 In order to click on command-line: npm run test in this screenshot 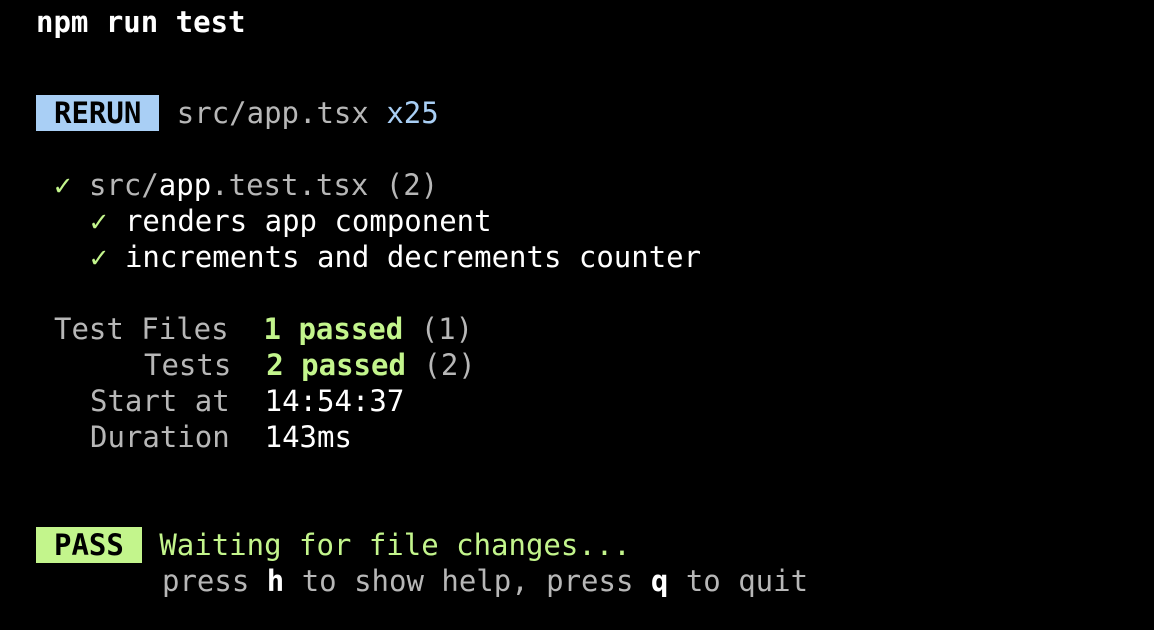, I will do `click(141, 22)`.